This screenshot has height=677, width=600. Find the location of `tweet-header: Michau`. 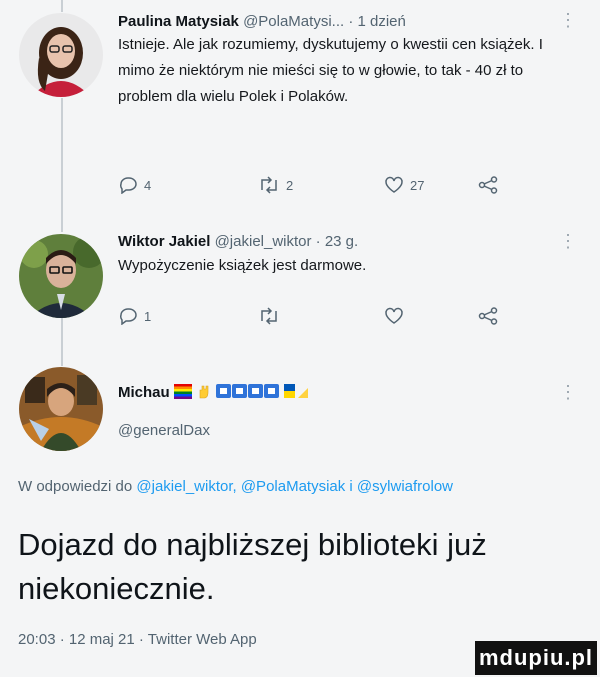

tweet-header: Michau is located at coordinates (213, 393).